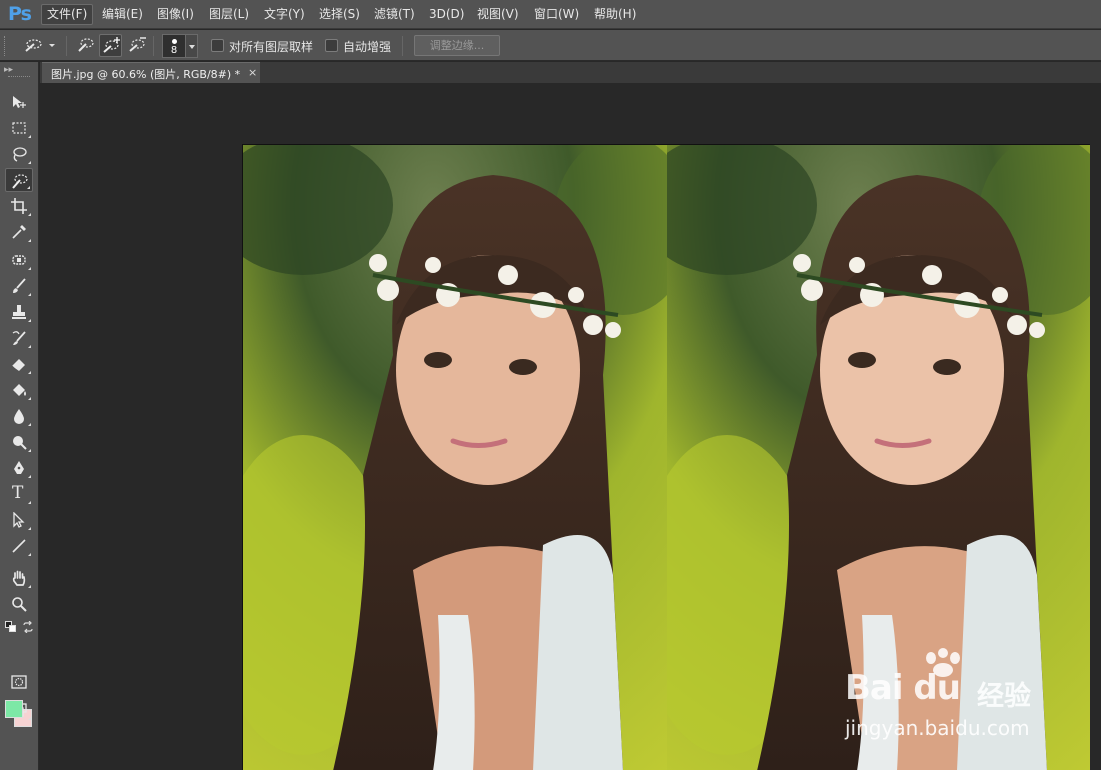 This screenshot has width=1101, height=770. I want to click on document-tab-strip: 图片.jpg @ 60.6% (图片, RGB/8#) * ×, so click(570, 72).